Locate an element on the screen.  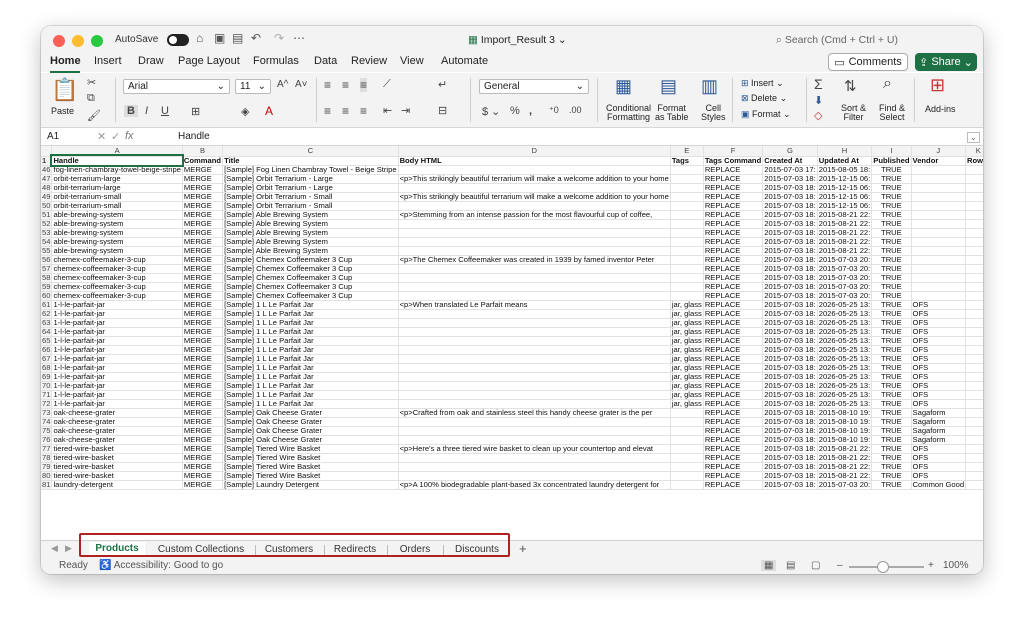
undo-icon: ↶ is located at coordinates (256, 38).